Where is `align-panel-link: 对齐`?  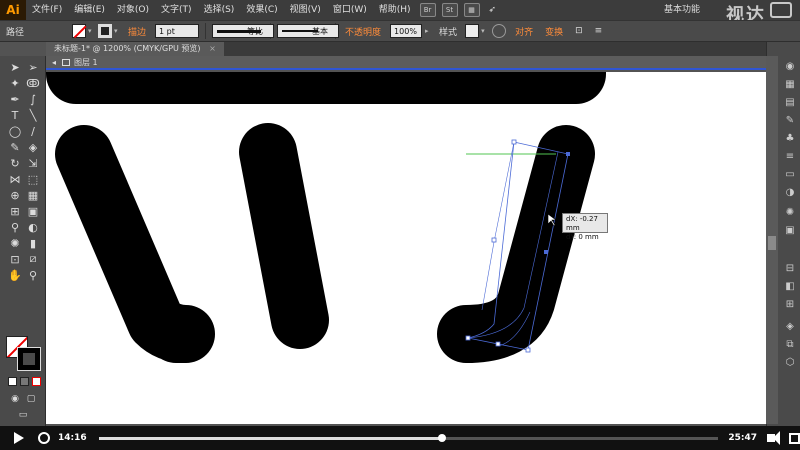
align-panel-link: 对齐 is located at coordinates (524, 31).